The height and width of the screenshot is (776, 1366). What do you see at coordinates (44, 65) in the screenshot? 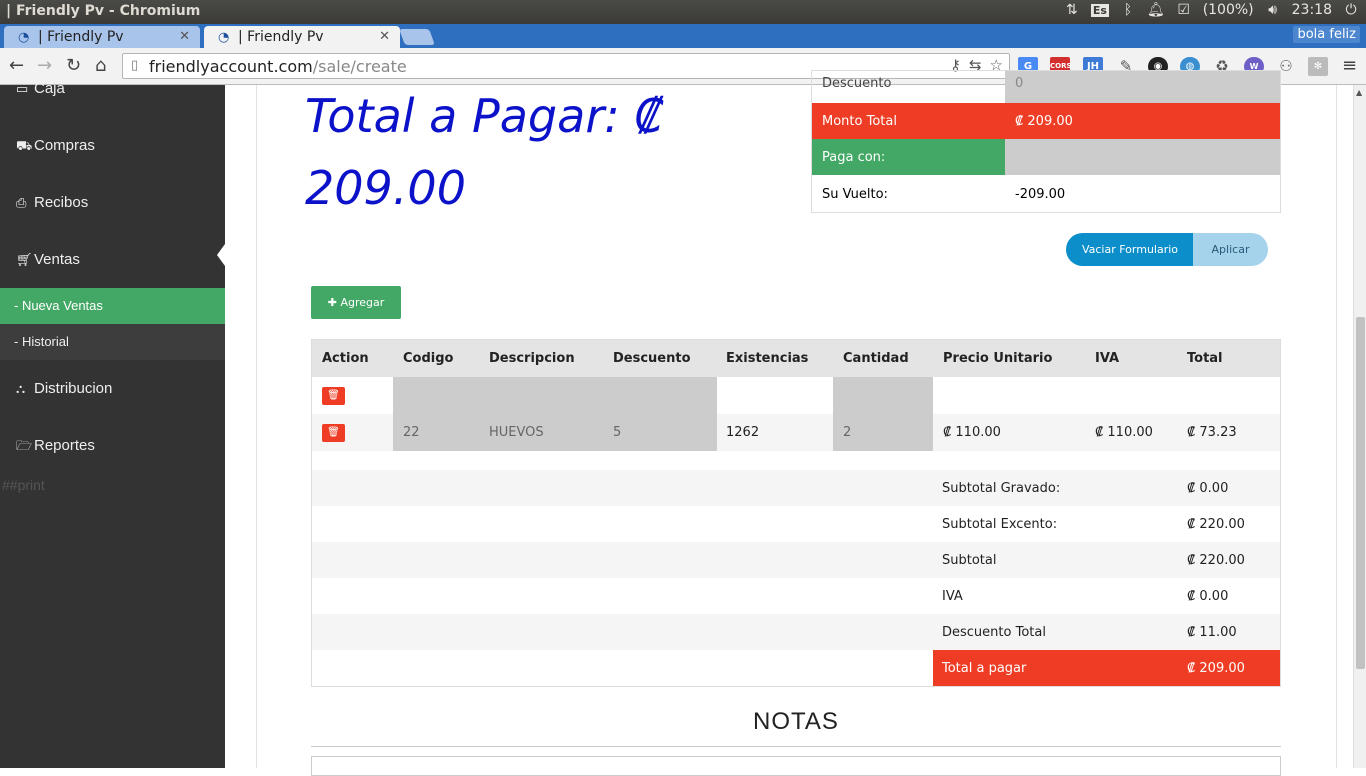
I see `forward-arrow-icon: →` at bounding box center [44, 65].